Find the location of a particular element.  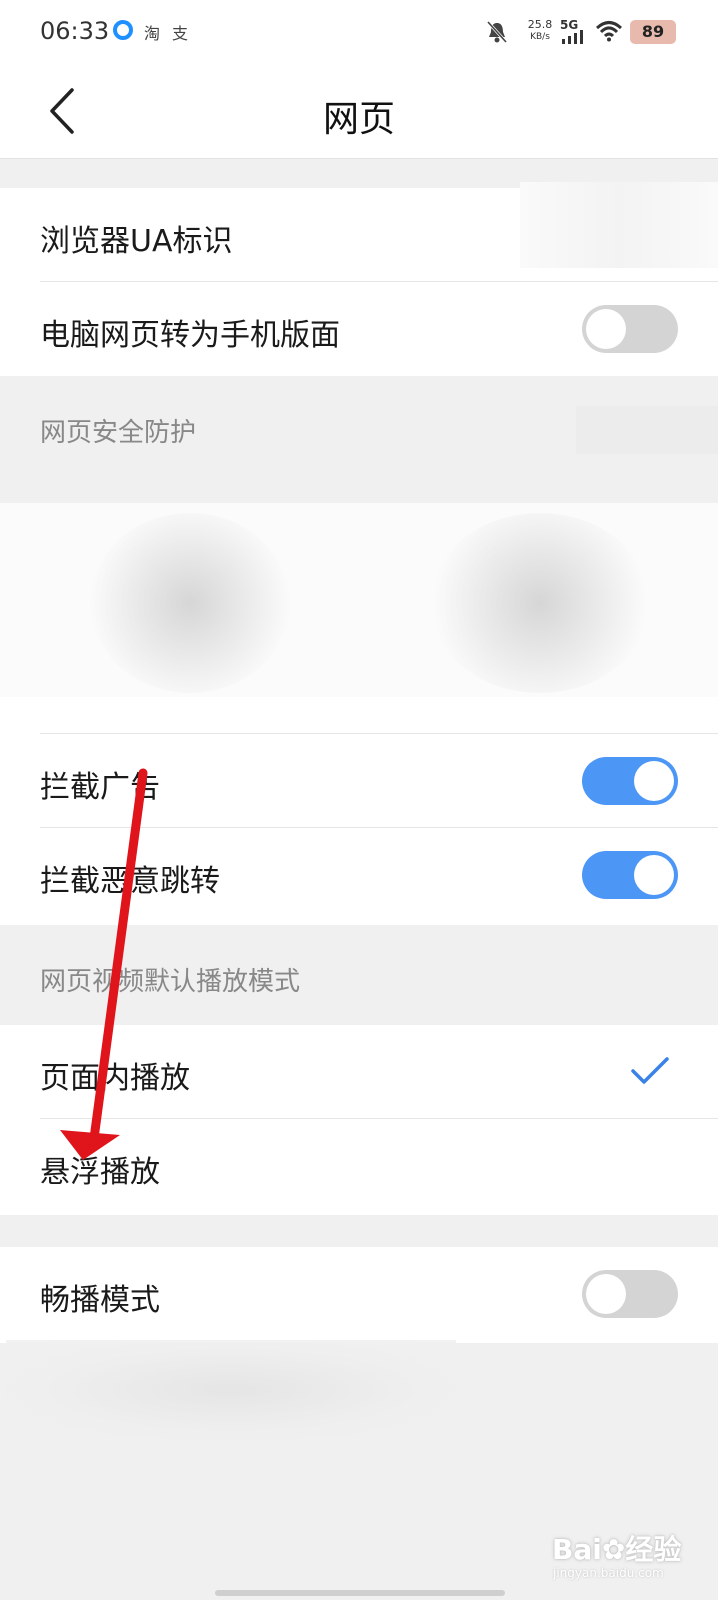

section-video-label: 网页视频默认播放模式 is located at coordinates (170, 982).